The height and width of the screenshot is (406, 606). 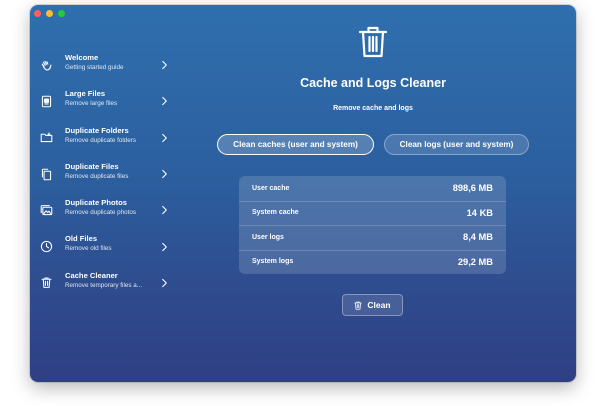 I want to click on sidebar-item-subtitle: Remove duplicate photos, so click(x=101, y=213).